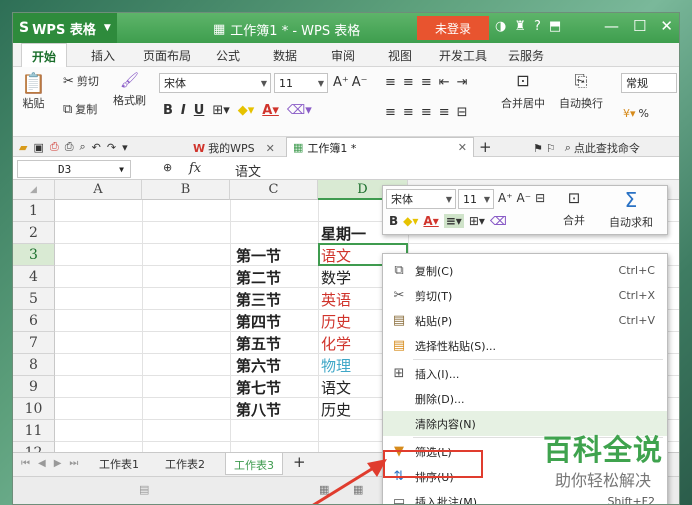  What do you see at coordinates (65, 28) in the screenshot?
I see `app-menu-button: S WPS 表格 ▼` at bounding box center [65, 28].